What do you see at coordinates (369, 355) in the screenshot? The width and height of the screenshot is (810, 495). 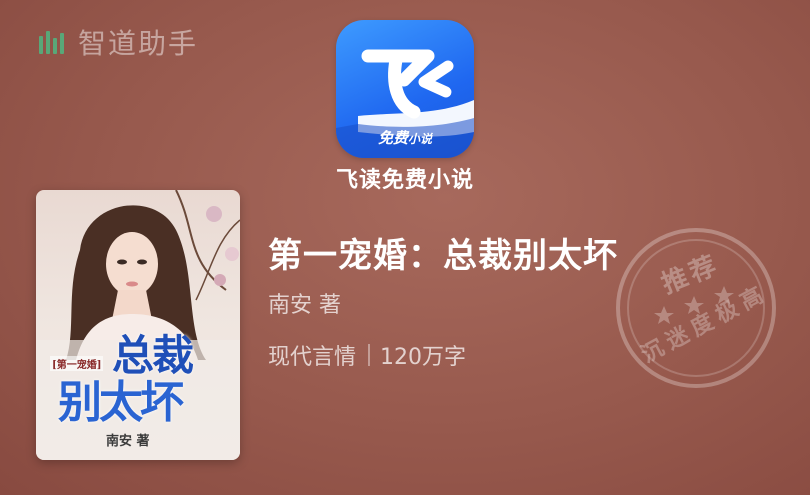 I see `meta-divider` at bounding box center [369, 355].